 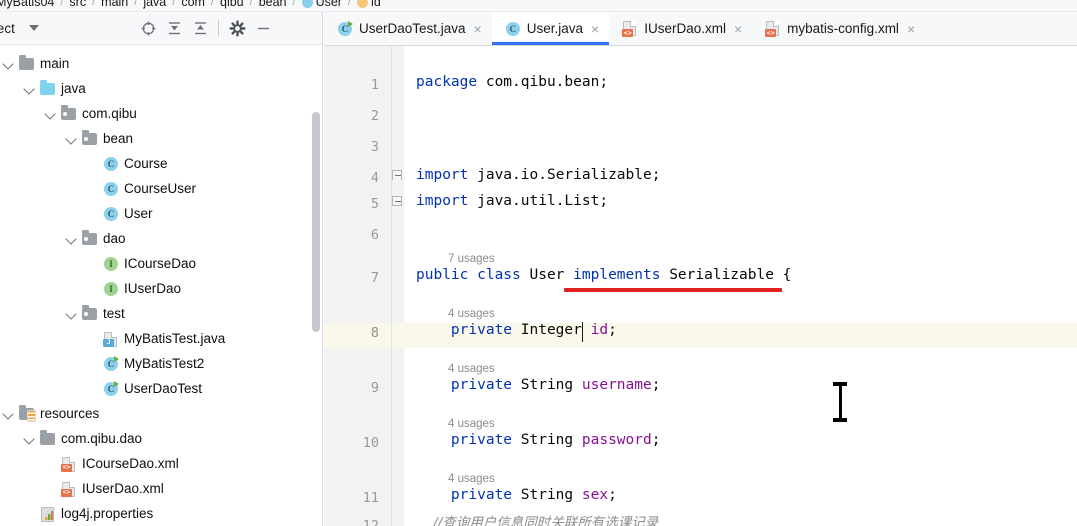 I want to click on breadcrumb-item: main, so click(x=114, y=4).